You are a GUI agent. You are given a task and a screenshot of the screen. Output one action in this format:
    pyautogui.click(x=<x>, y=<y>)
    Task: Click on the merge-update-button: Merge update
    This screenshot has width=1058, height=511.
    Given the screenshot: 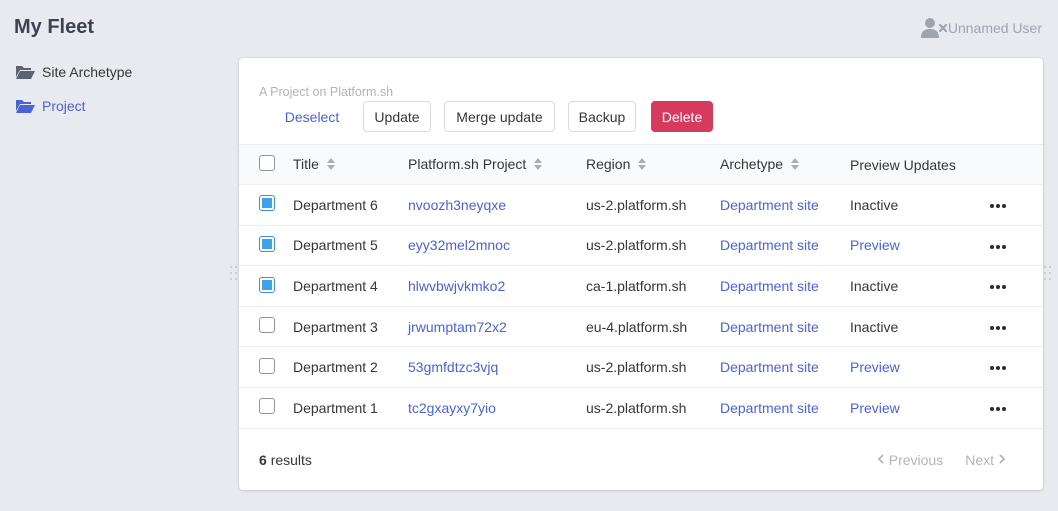 What is the action you would take?
    pyautogui.click(x=499, y=116)
    